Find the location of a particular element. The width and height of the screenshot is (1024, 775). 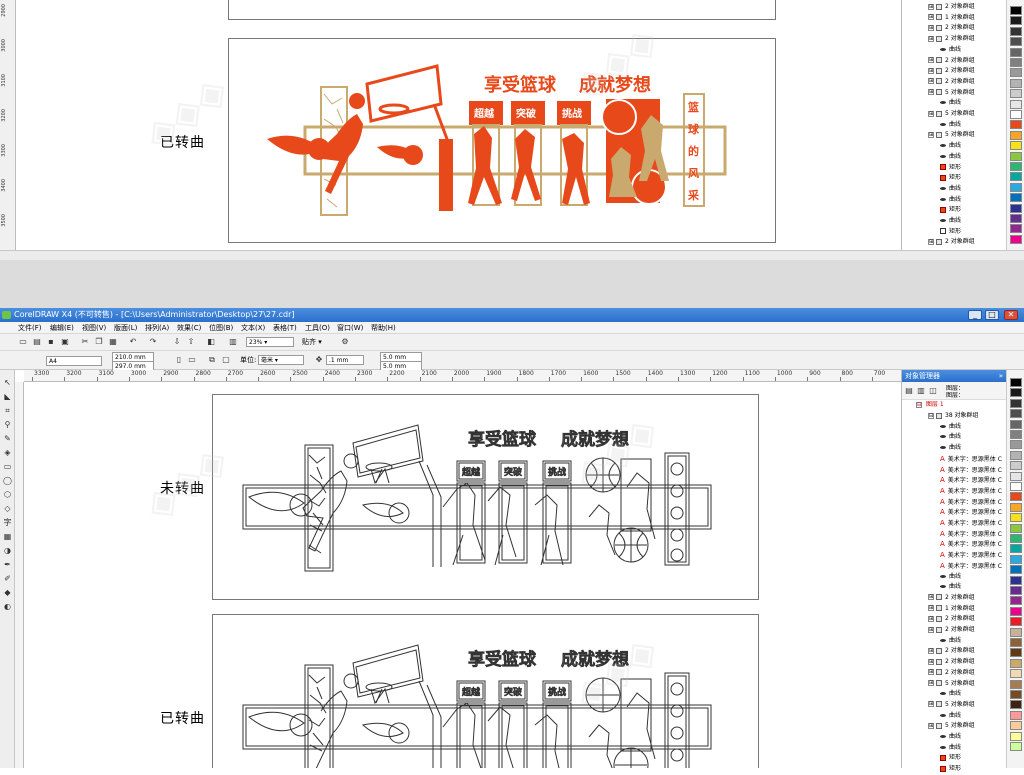

pick-tool-icon: ↖ is located at coordinates (7, 383).